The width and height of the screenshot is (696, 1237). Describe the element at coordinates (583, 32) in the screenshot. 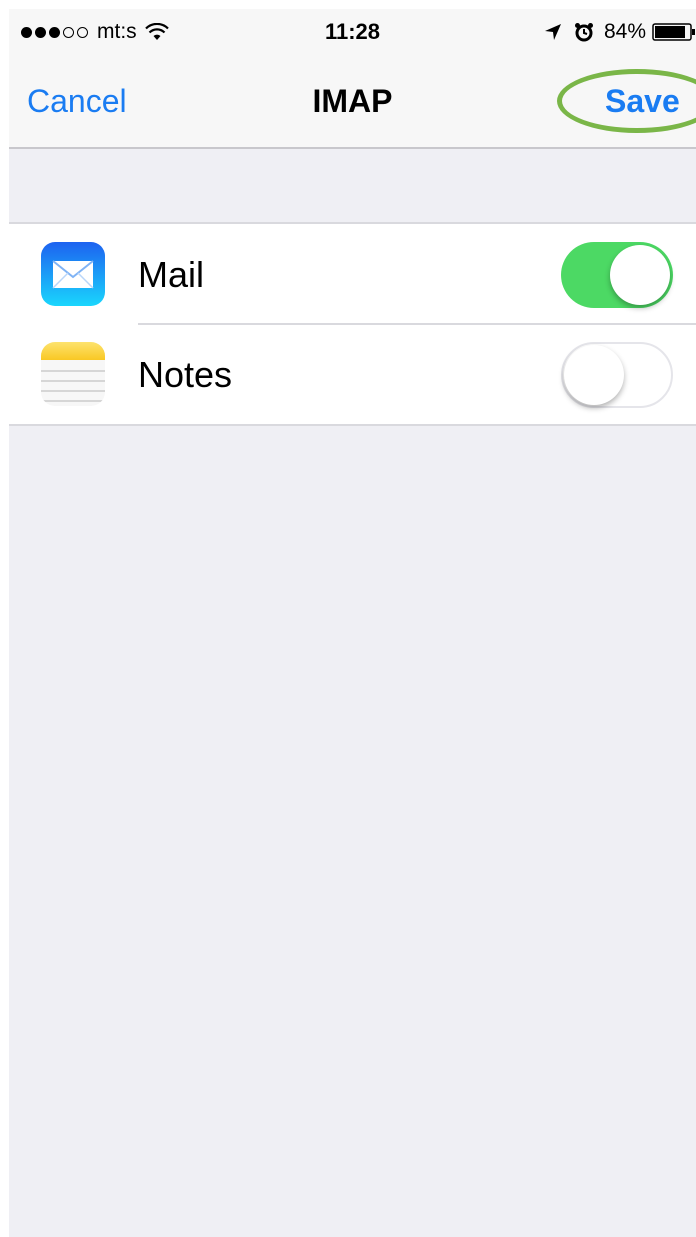

I see `alarm-clock-icon` at that location.